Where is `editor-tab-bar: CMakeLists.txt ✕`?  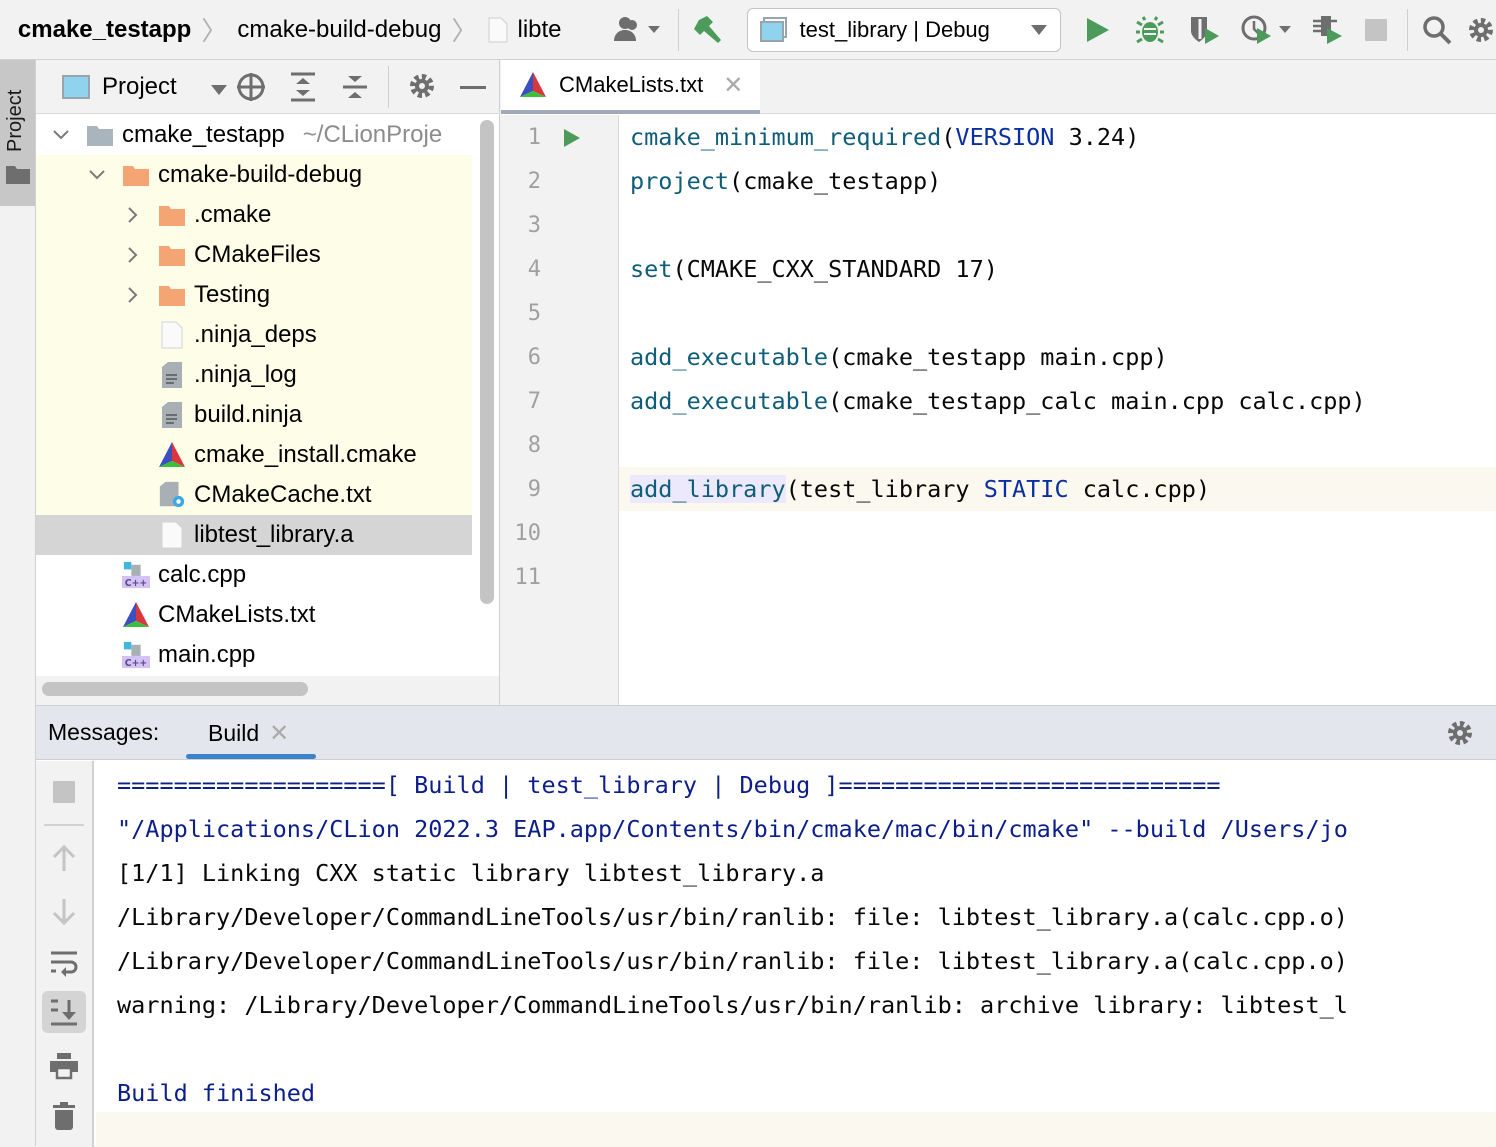
editor-tab-bar: CMakeLists.txt ✕ is located at coordinates (998, 87).